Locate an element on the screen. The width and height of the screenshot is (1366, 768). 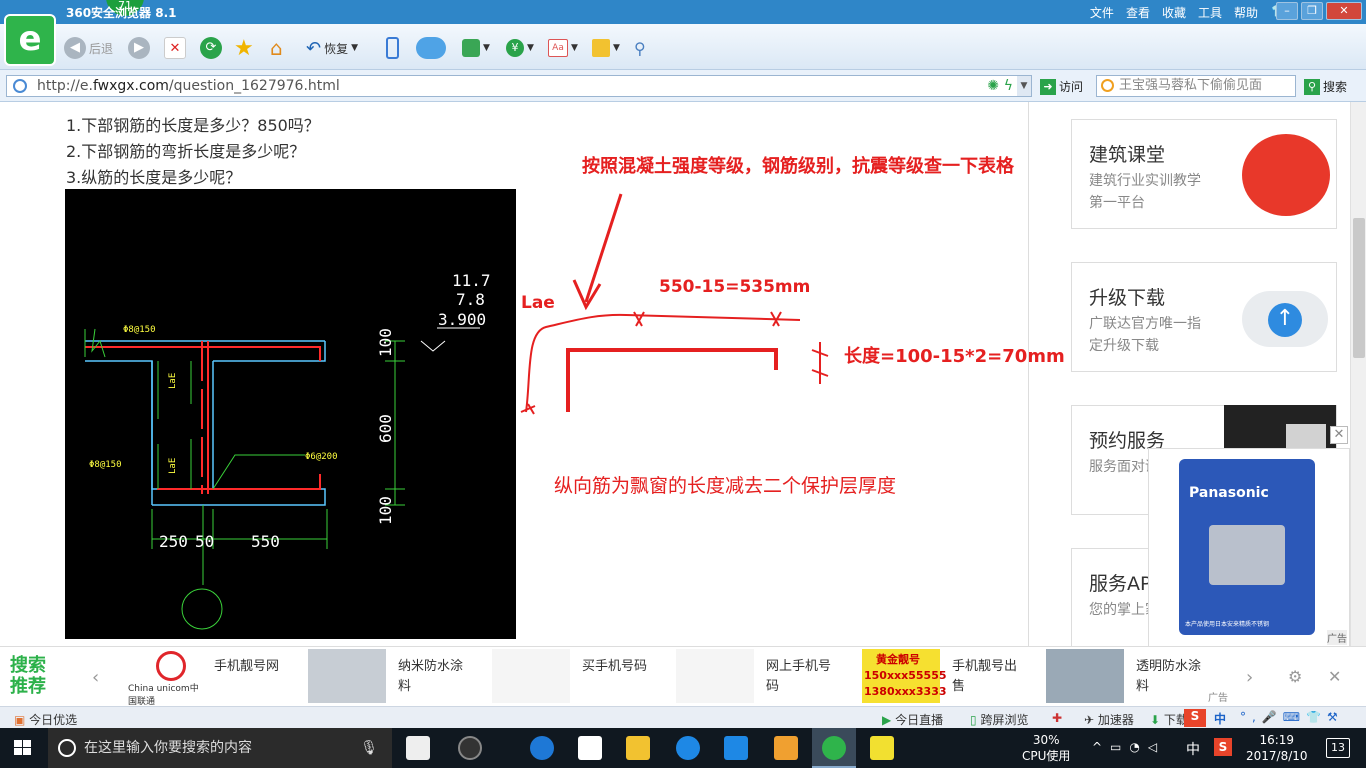
window-title: 360安全浏览器 8.1 is located at coordinates (121, 13).